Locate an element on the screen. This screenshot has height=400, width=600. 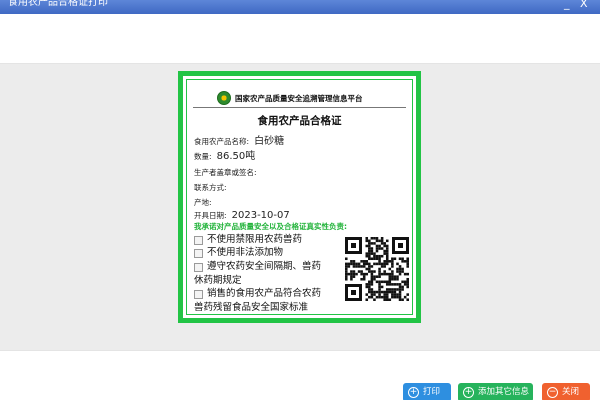
pledge-item-3-line2: 休药期规定 is located at coordinates (218, 280).